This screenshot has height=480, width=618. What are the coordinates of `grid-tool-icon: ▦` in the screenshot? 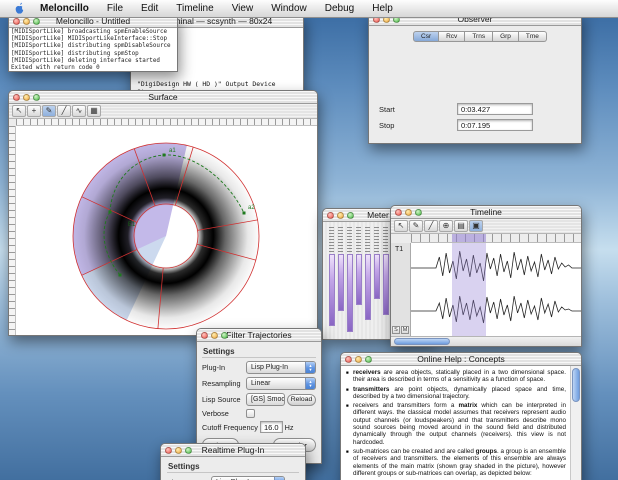 It's located at (94, 111).